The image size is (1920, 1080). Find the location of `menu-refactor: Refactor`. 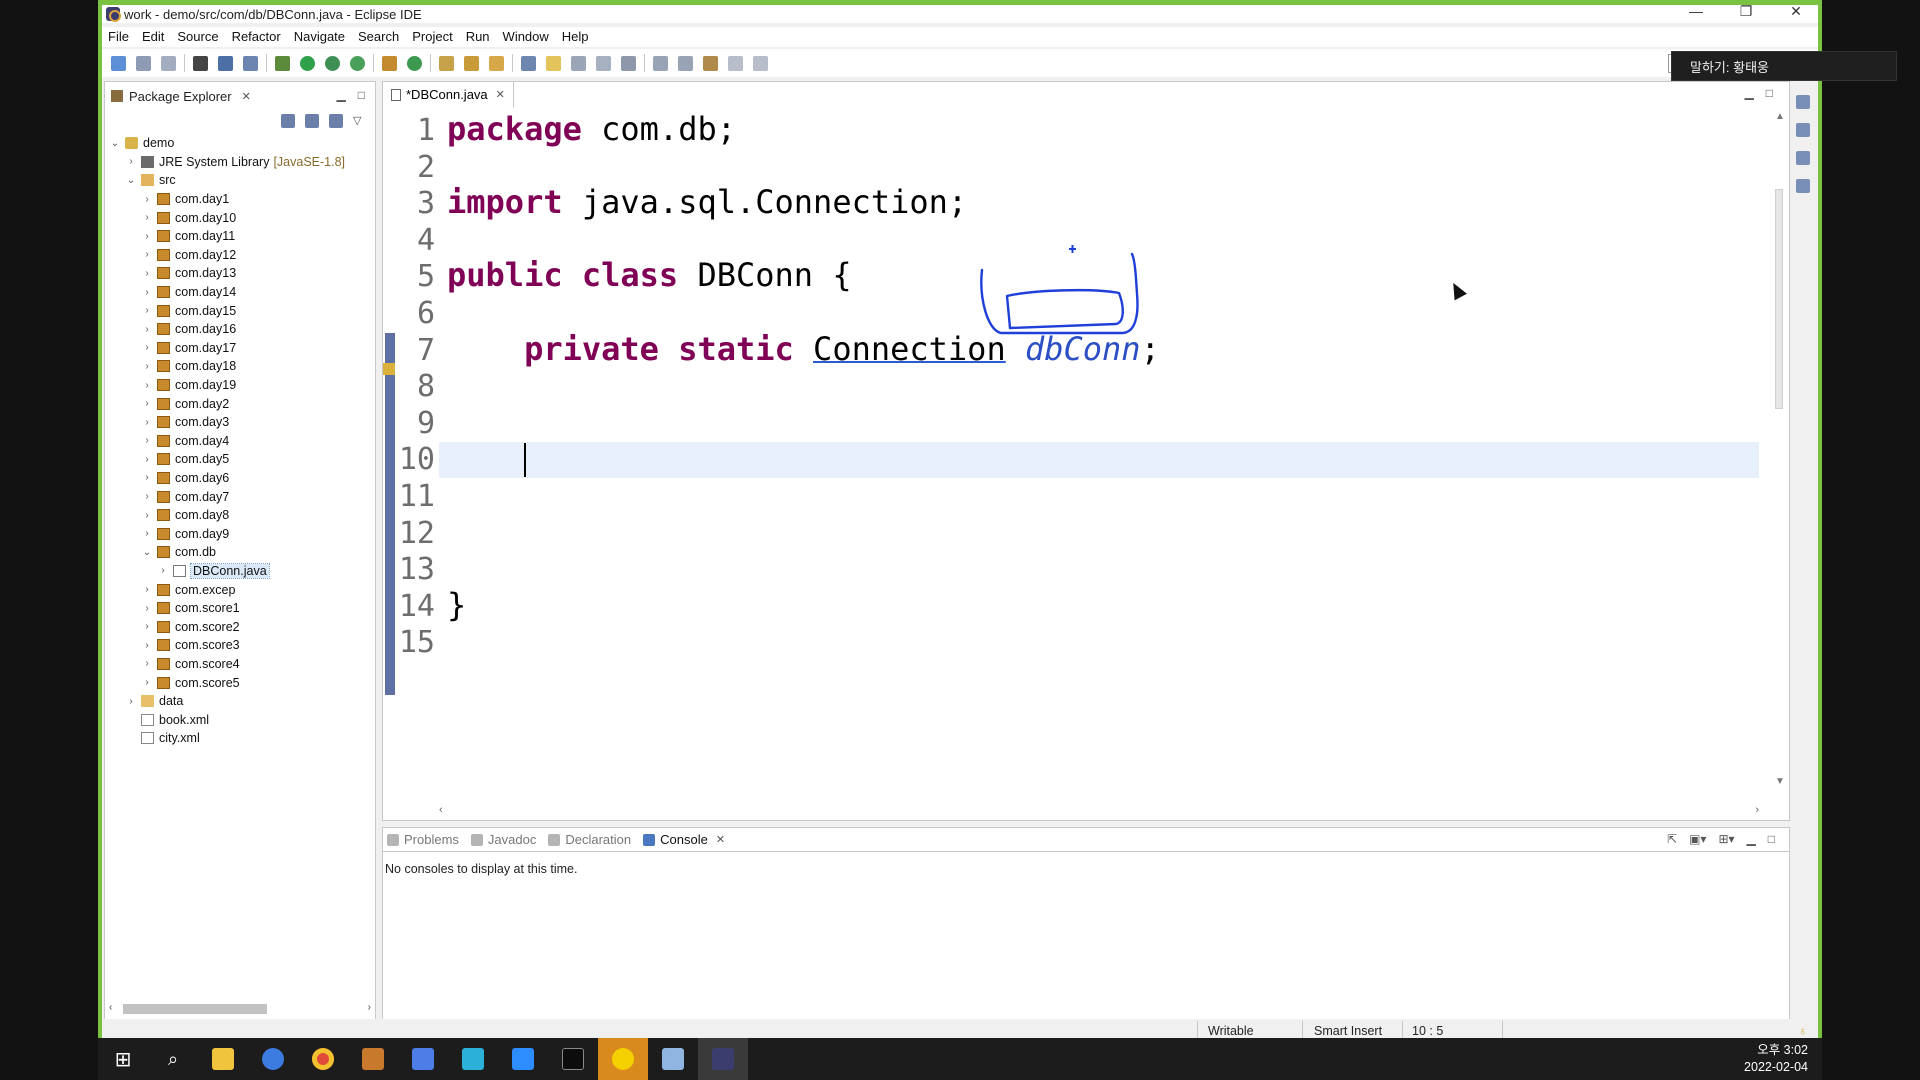

menu-refactor: Refactor is located at coordinates (257, 37).